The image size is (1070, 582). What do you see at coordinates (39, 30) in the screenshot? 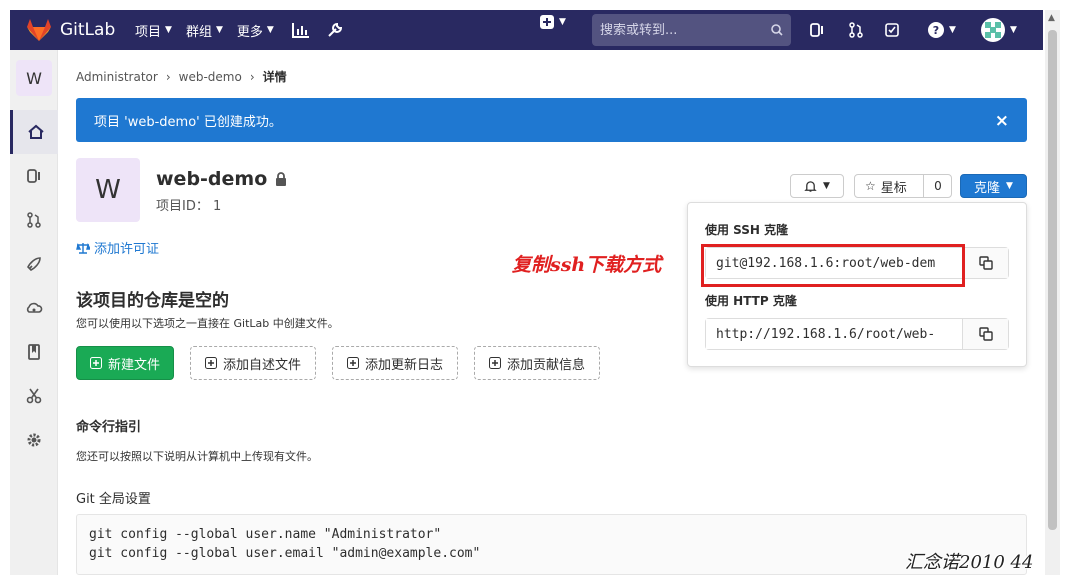
I see `gitlab-fox-icon` at bounding box center [39, 30].